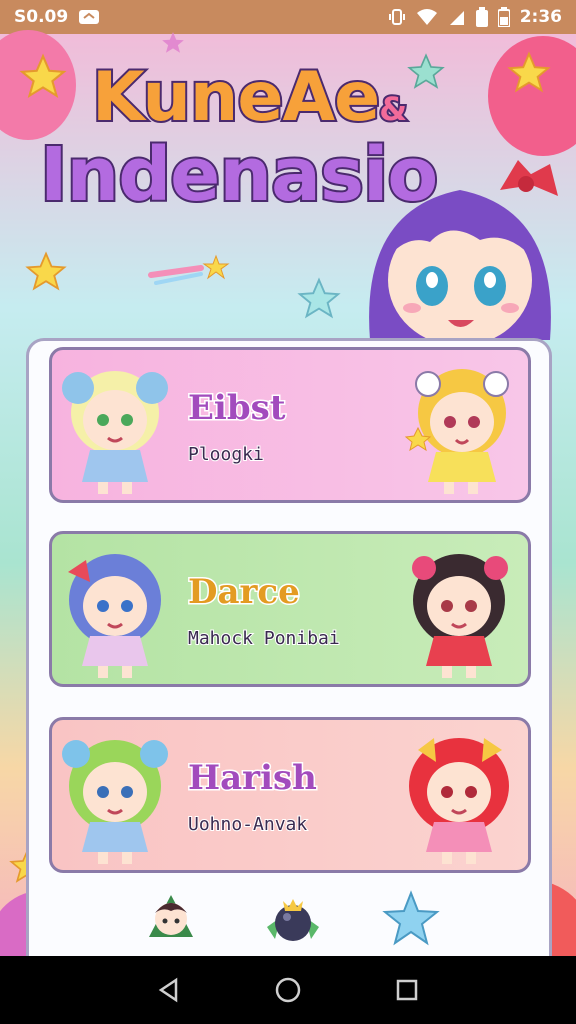 The width and height of the screenshot is (576, 1024). I want to click on home-icon, so click(288, 990).